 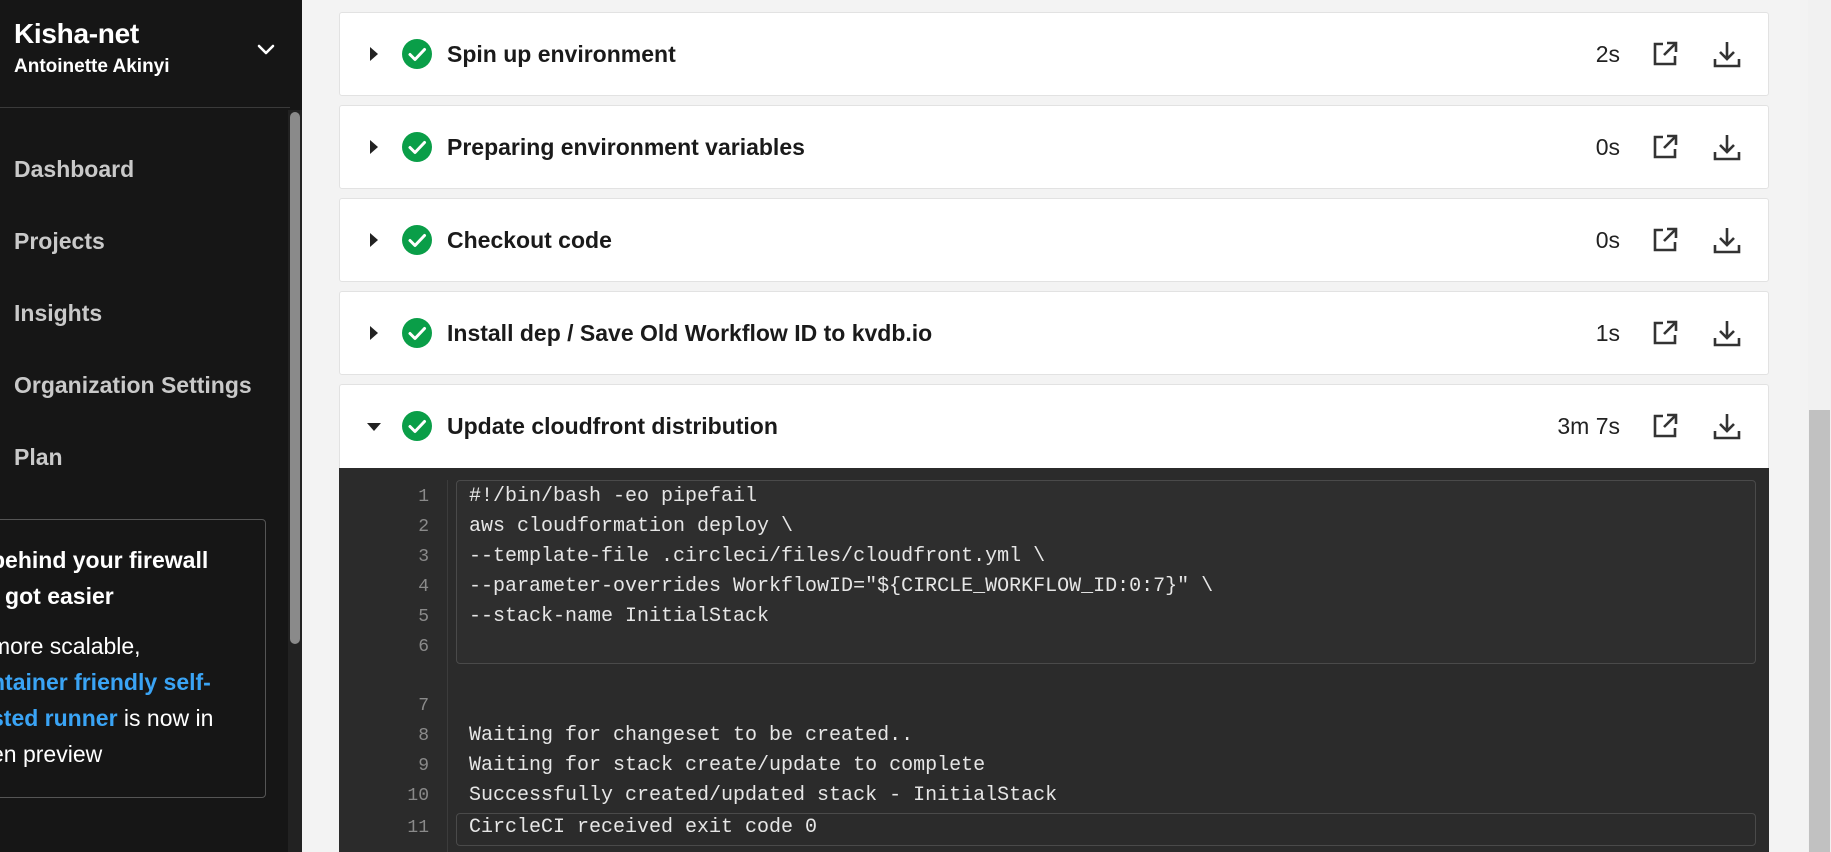 What do you see at coordinates (104, 560) in the screenshot?
I see `promo-title-line: behind your firewall` at bounding box center [104, 560].